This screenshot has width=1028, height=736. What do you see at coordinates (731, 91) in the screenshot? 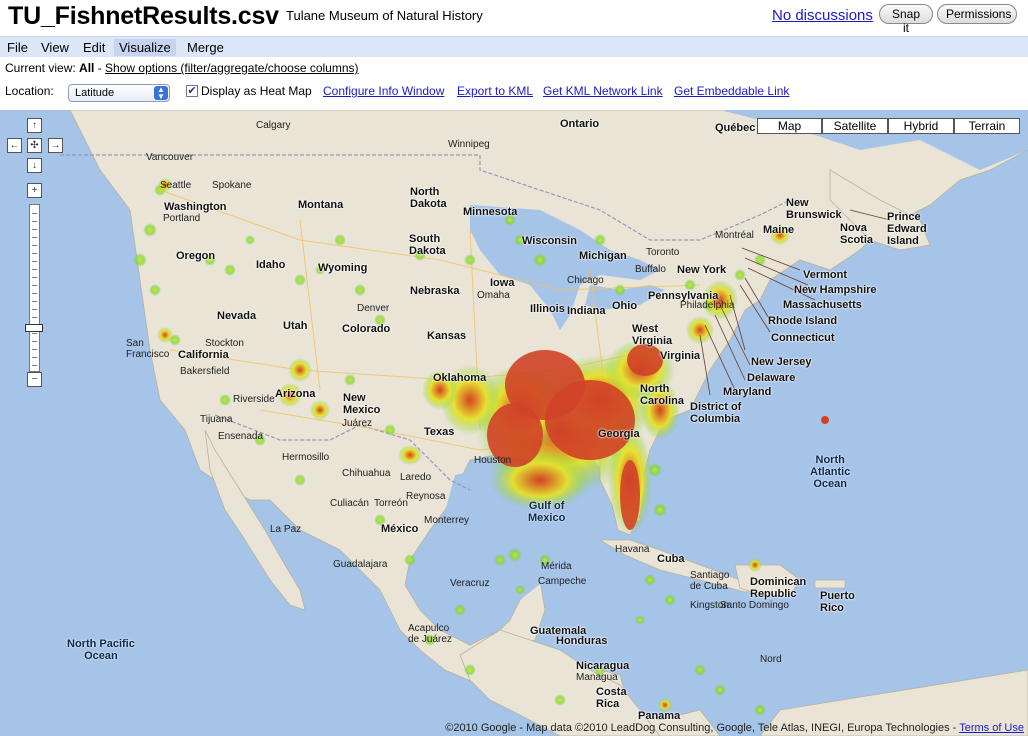
I see `embeddable-link: Get Embeddable Link` at bounding box center [731, 91].